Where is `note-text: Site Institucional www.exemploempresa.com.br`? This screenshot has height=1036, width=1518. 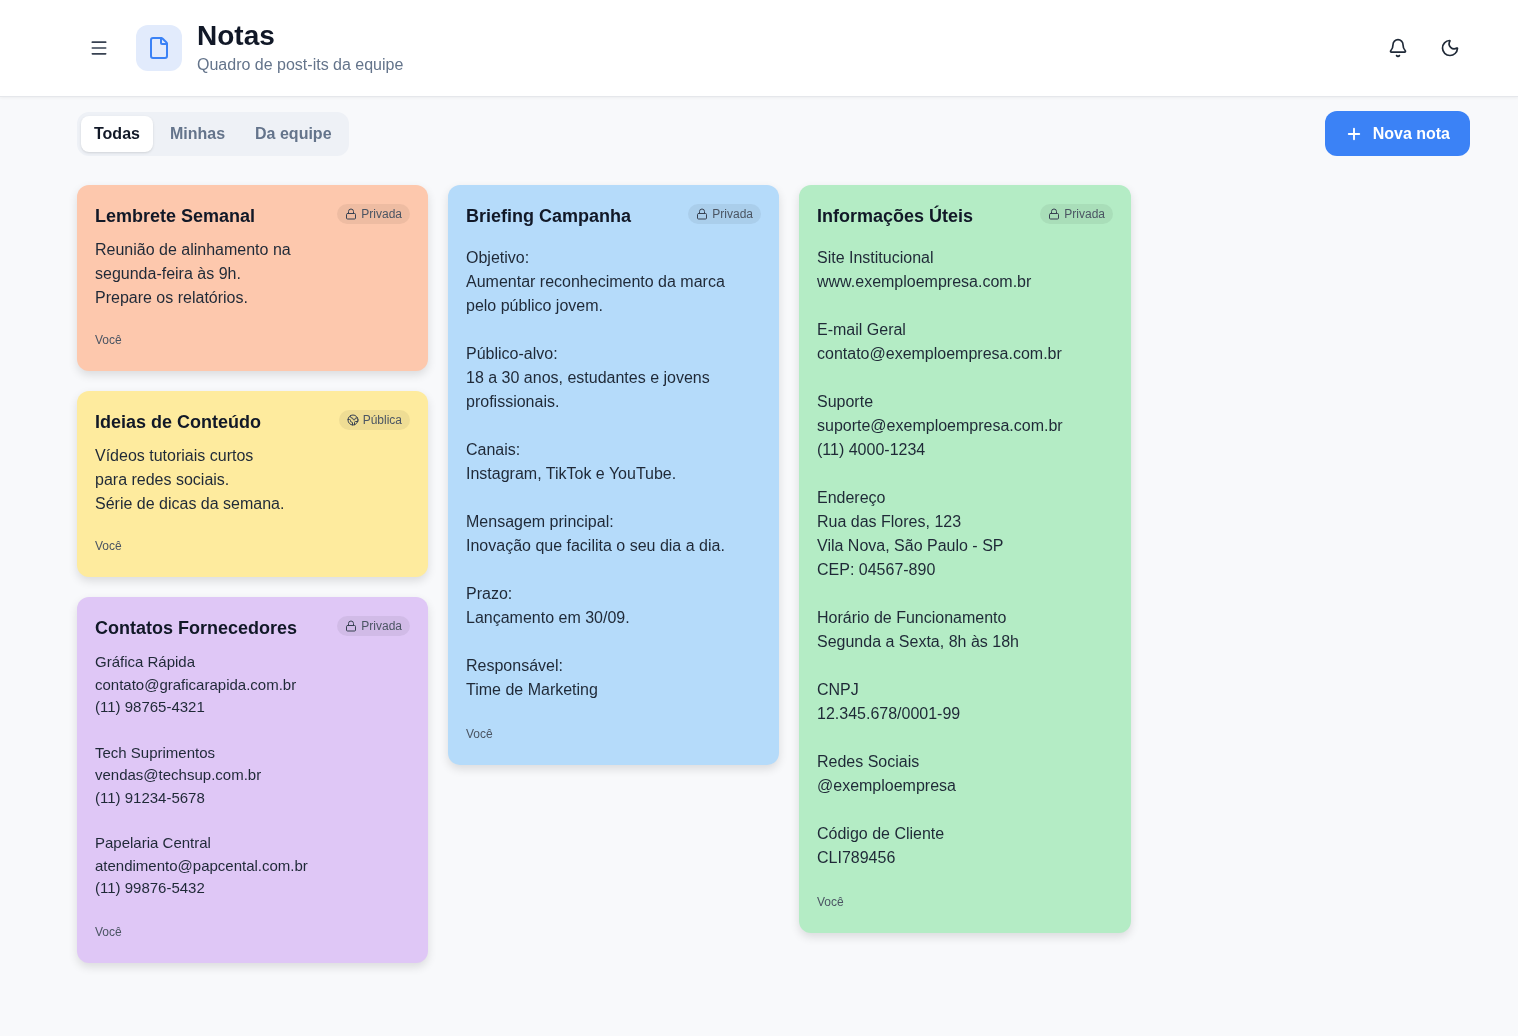
note-text: Site Institucional www.exemploempresa.com.br is located at coordinates (925, 270).